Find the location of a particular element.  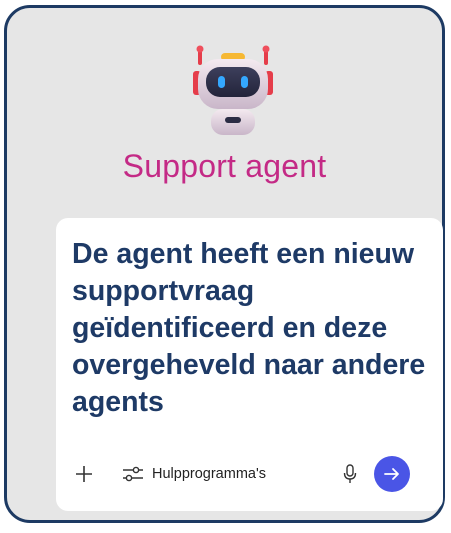

tools-button: Hulpprogramma's is located at coordinates (194, 474).